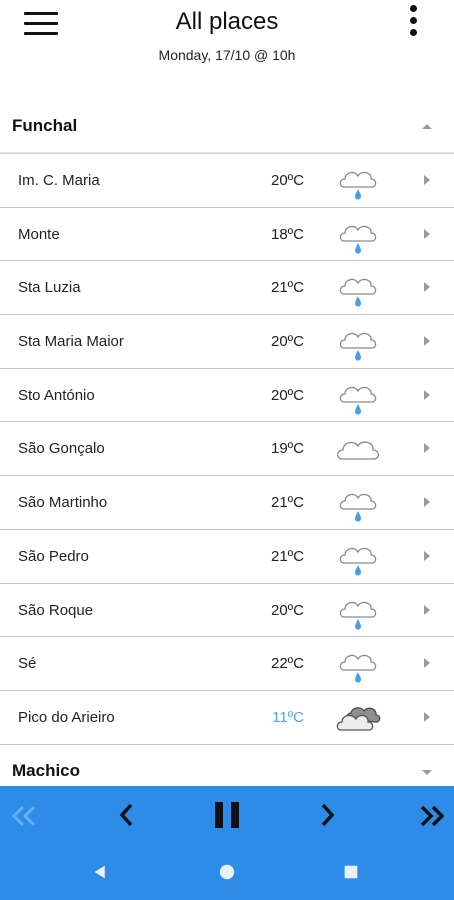 The image size is (454, 900). Describe the element at coordinates (71, 342) in the screenshot. I see `place-name: Sta Maria Maior` at that location.